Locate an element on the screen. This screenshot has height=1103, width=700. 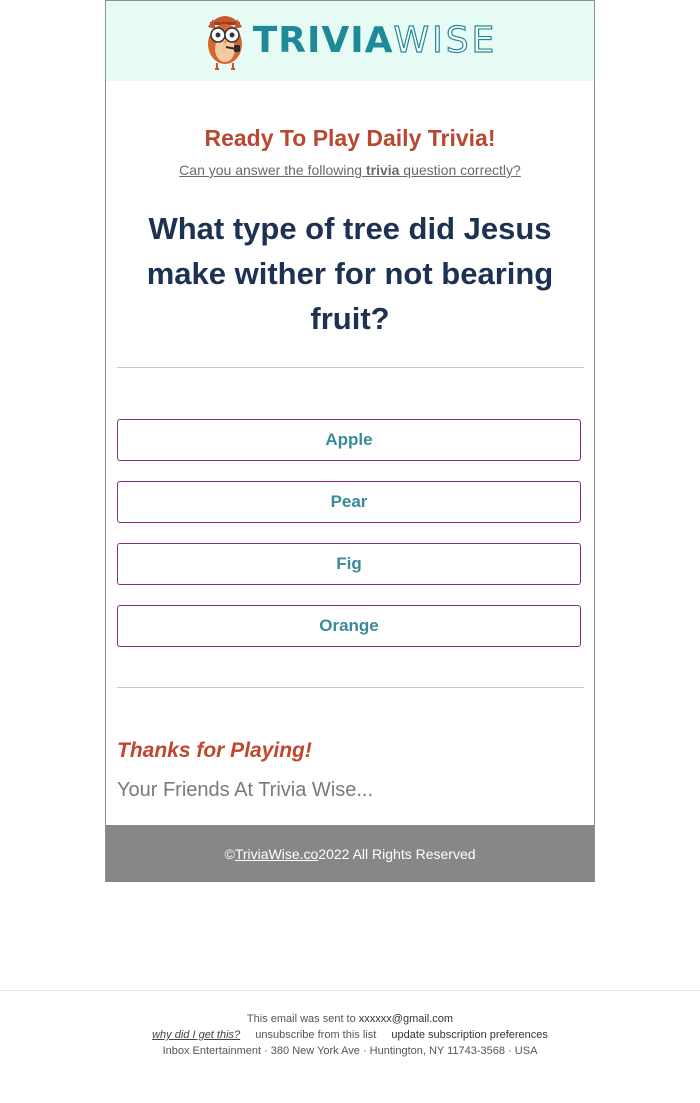
sent-to-line: This email was sent to xxxxxx@gmail.com is located at coordinates (350, 1019).